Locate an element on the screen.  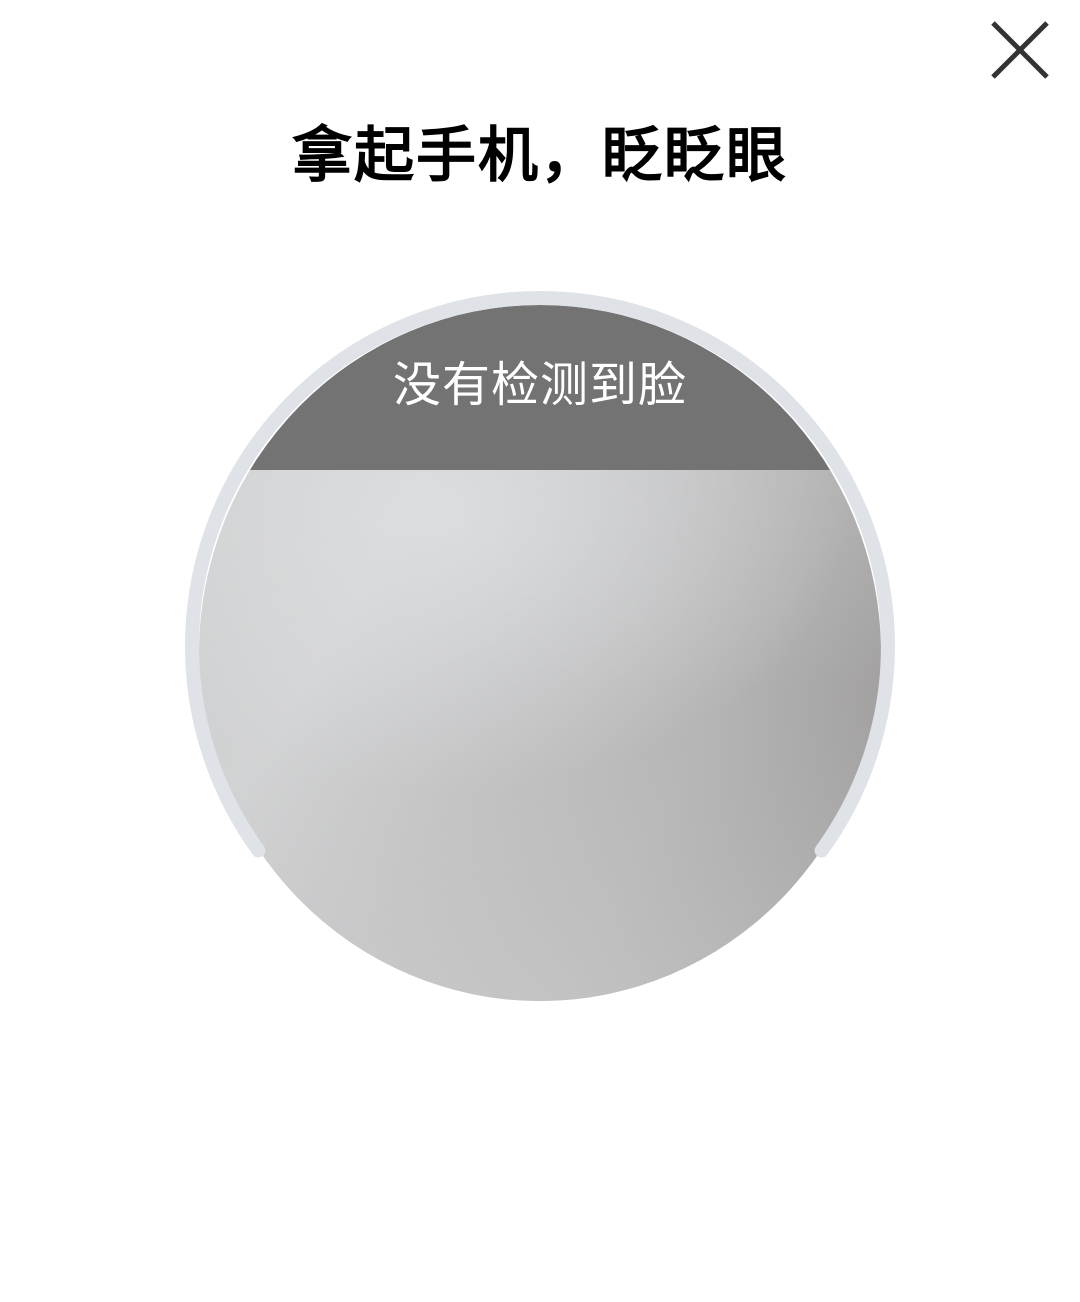
page-title: 拿起手机，眨眨眼 is located at coordinates (540, 156).